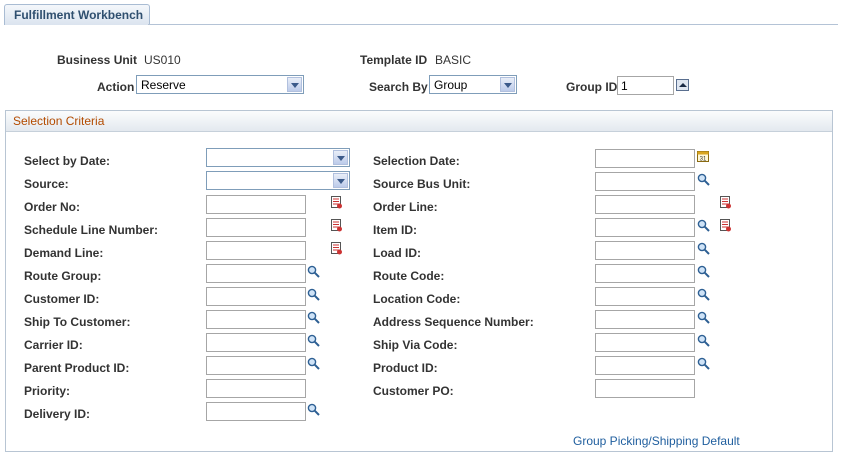  Describe the element at coordinates (256, 227) in the screenshot. I see `schedule-line-number-input` at that location.